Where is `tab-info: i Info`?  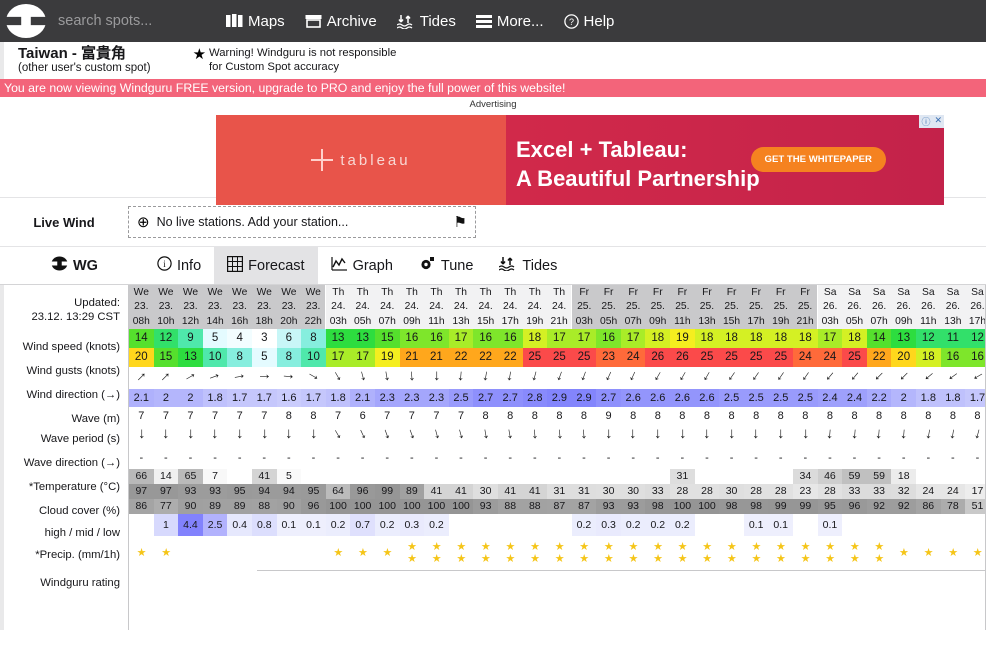
tab-info: i Info is located at coordinates (179, 265).